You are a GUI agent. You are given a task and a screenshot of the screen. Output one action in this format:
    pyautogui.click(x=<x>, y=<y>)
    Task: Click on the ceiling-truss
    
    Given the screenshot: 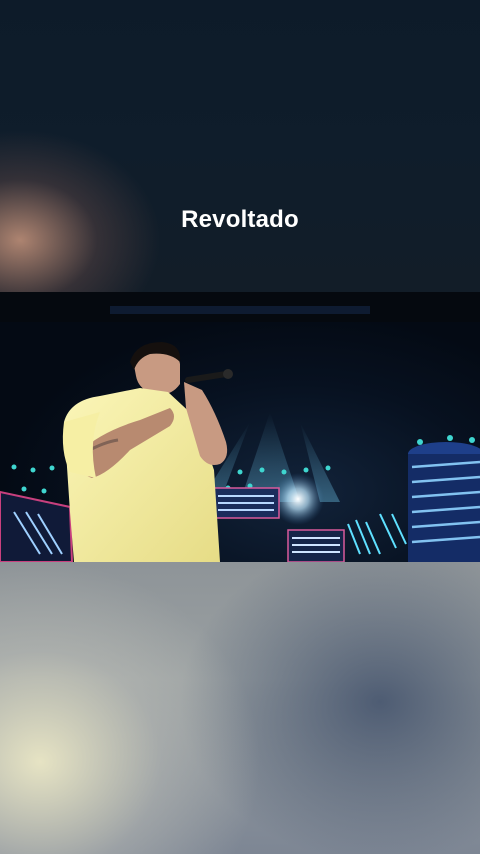 What is the action you would take?
    pyautogui.click(x=240, y=310)
    